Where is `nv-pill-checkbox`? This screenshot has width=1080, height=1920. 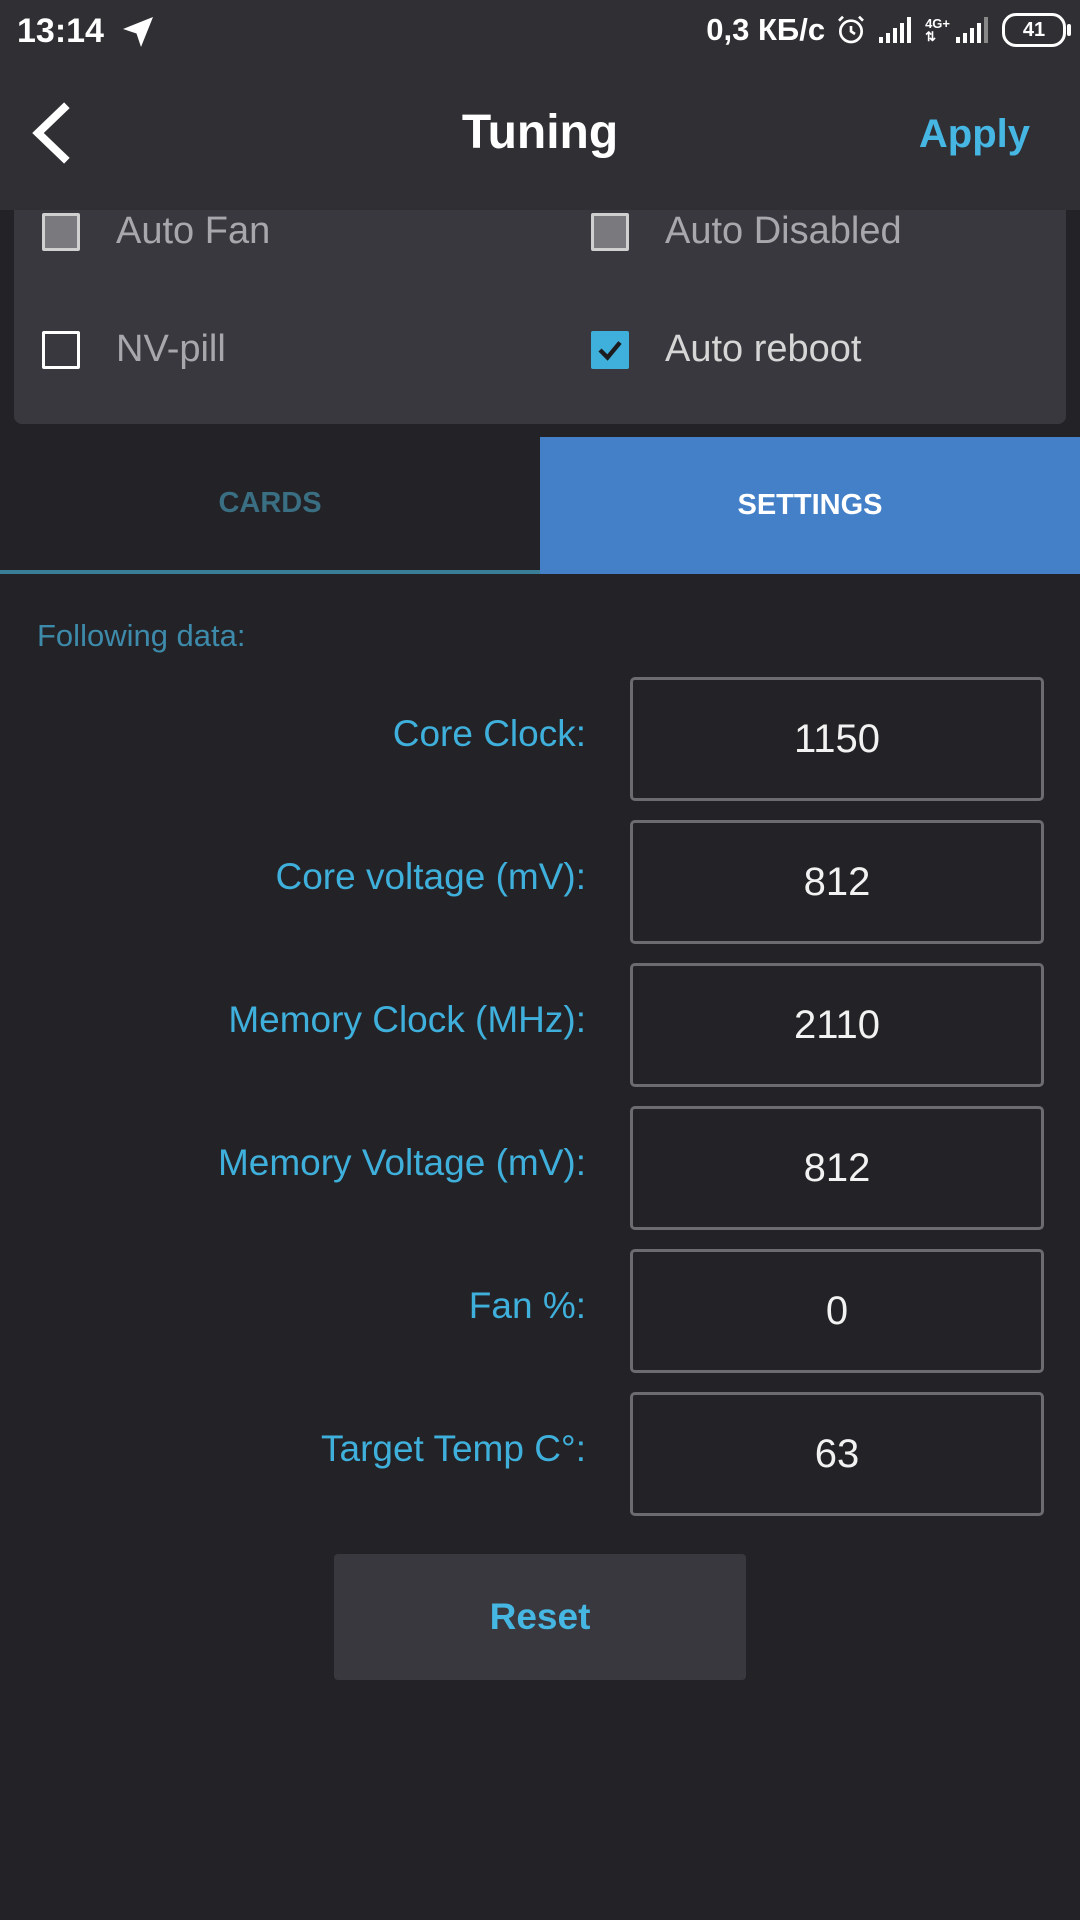
nv-pill-checkbox is located at coordinates (61, 349).